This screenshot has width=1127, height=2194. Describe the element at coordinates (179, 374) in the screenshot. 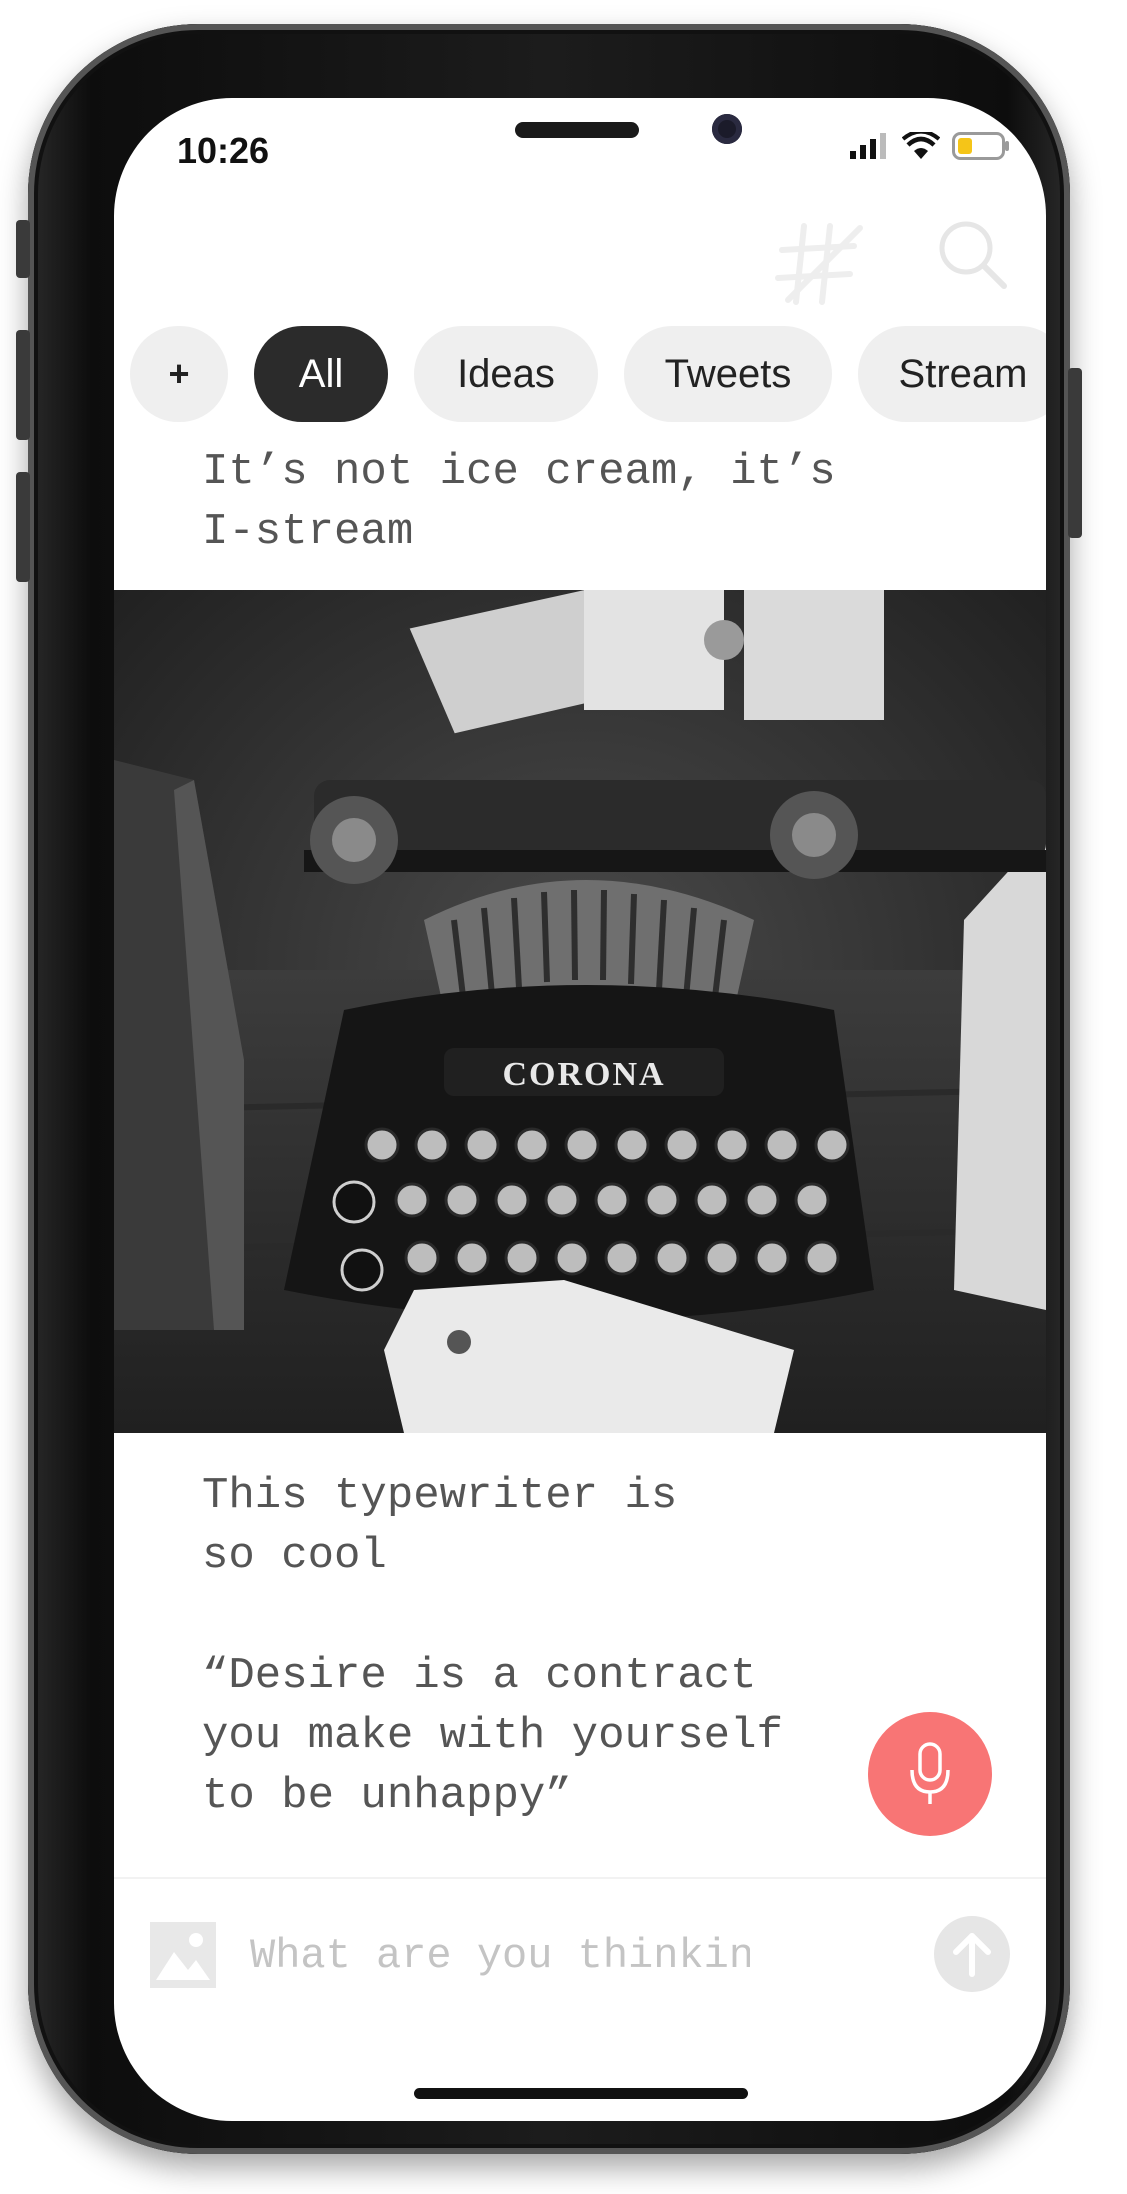

I see `add-filter-button: +` at that location.